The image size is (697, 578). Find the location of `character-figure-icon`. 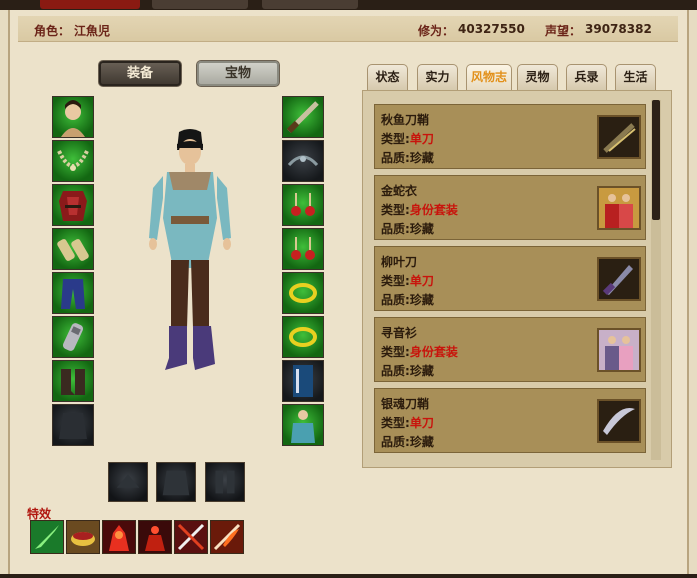

character-figure-icon is located at coordinates (190, 249).